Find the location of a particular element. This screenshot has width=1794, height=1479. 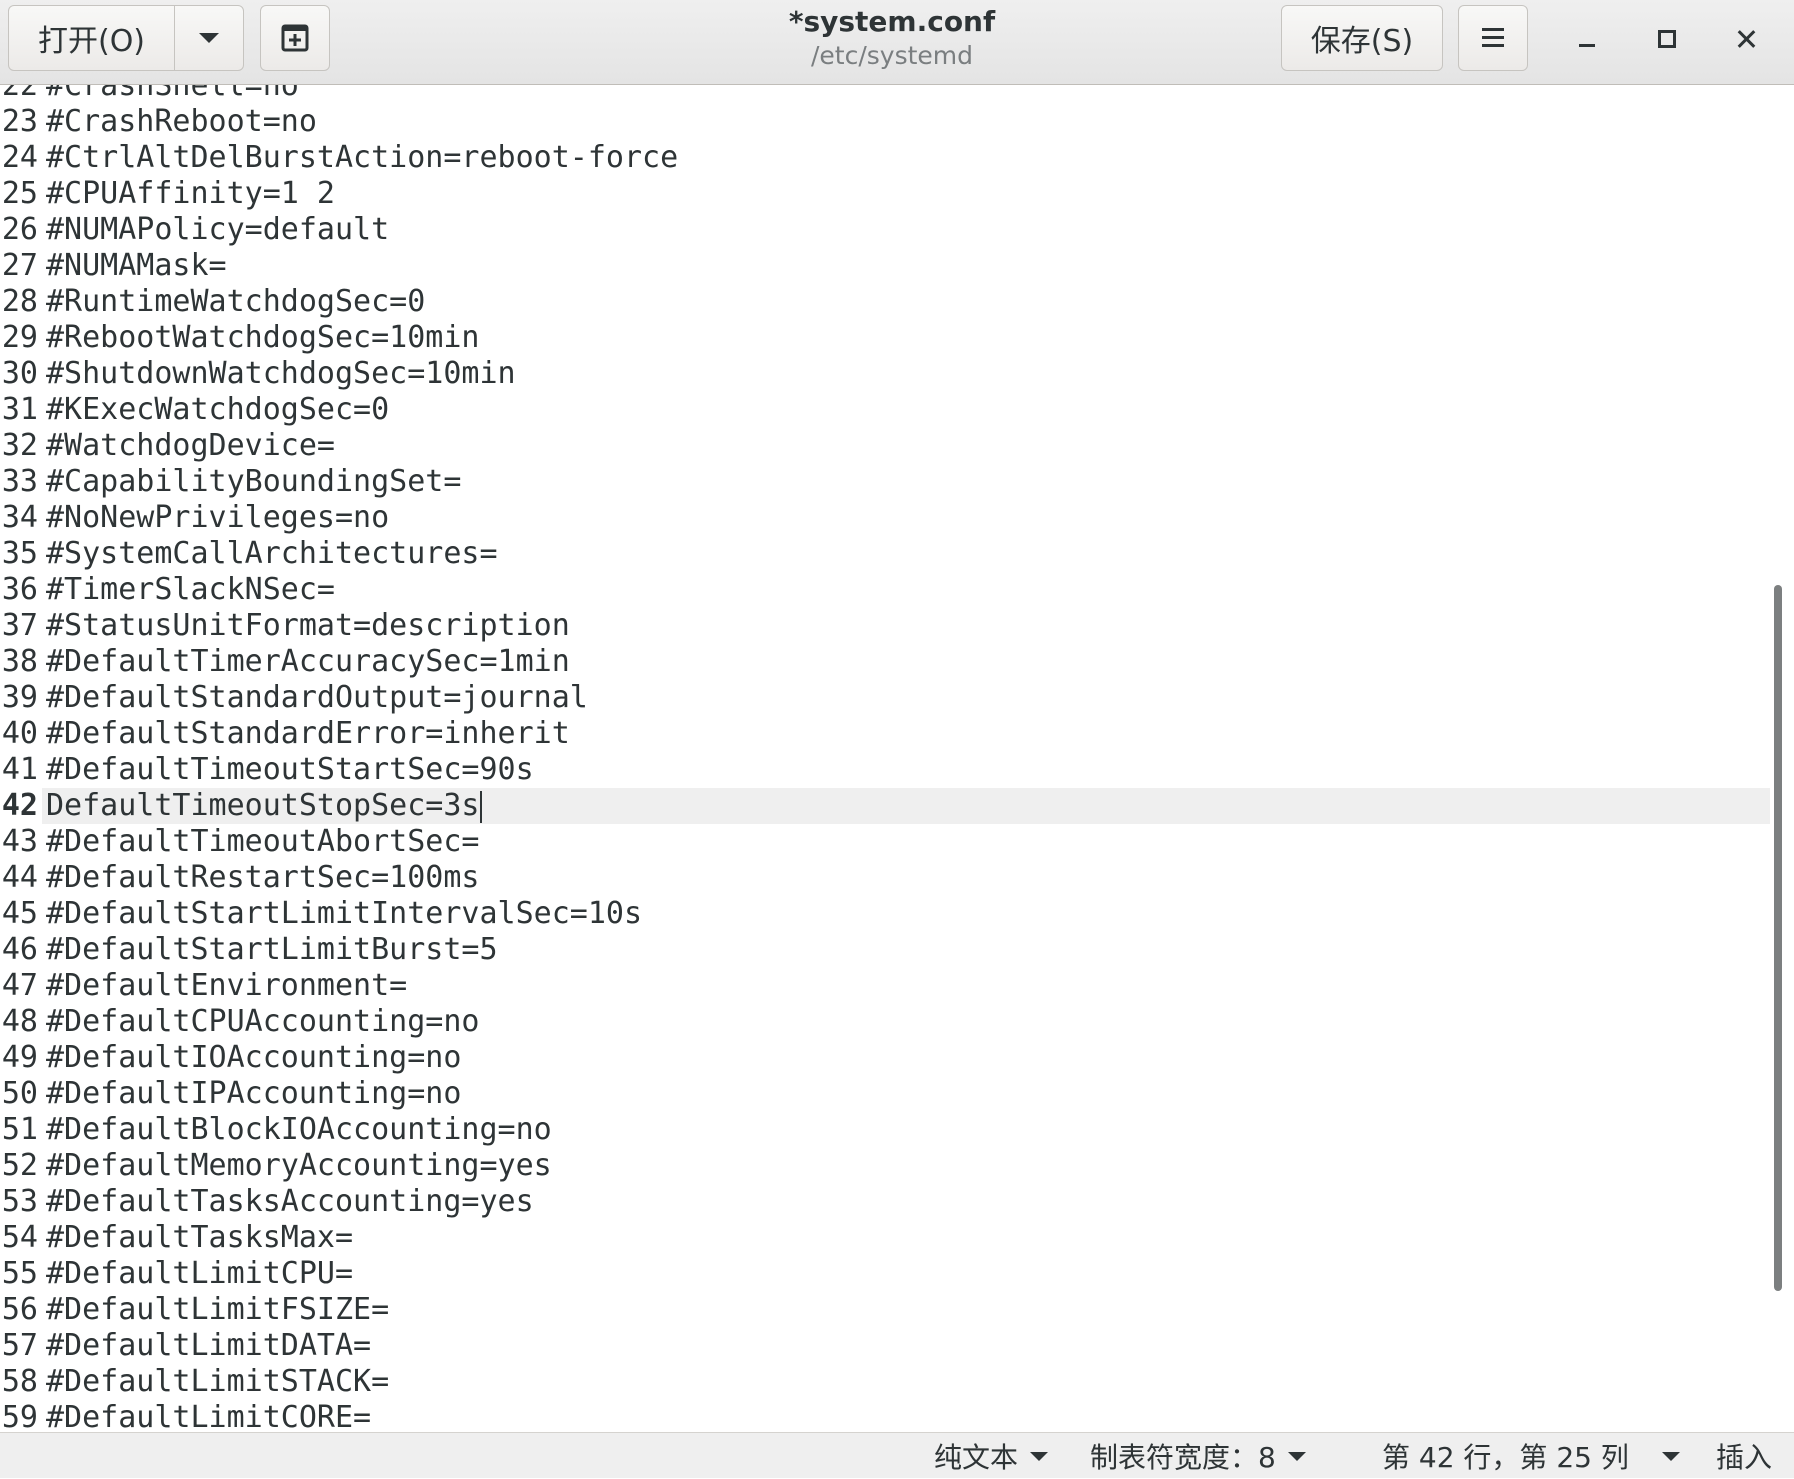

code-line: 48 #DefaultCPUAccounting=no is located at coordinates (885, 1022).